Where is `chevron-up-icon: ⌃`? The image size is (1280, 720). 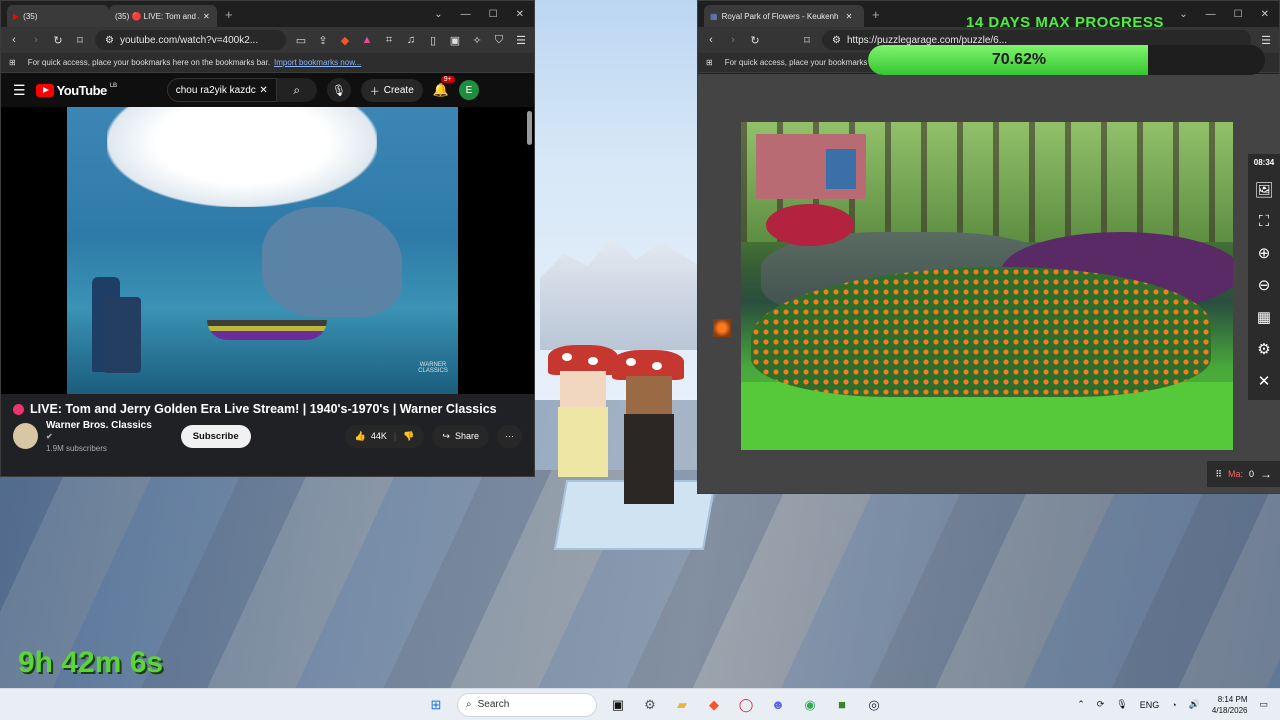 chevron-up-icon: ⌃ is located at coordinates (1081, 704).